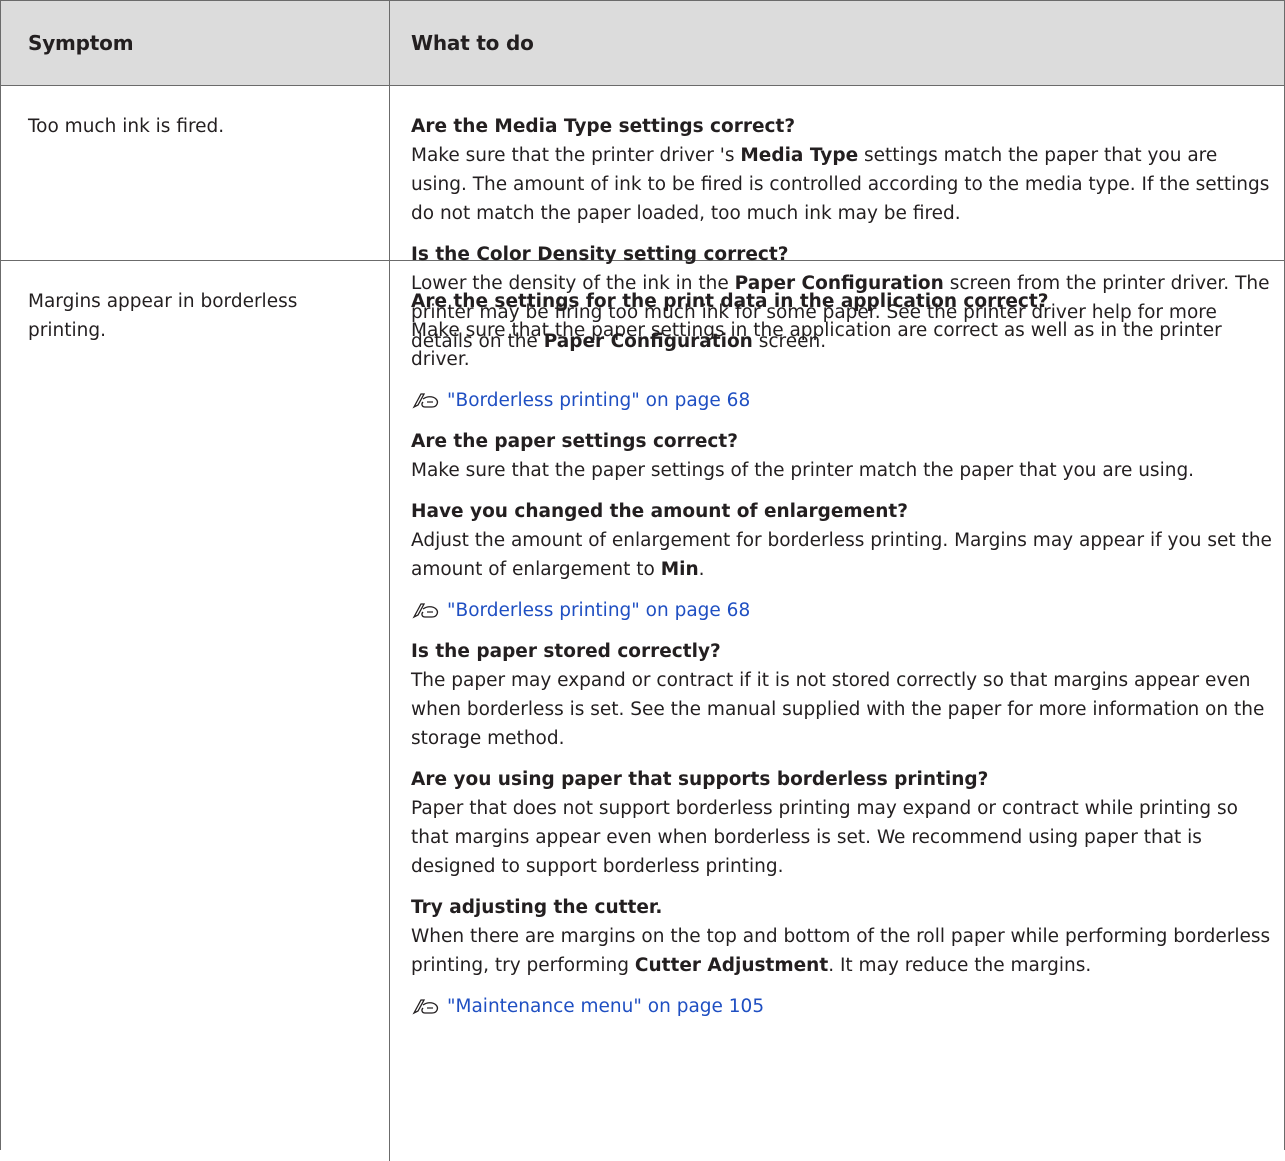  What do you see at coordinates (195, 43) in the screenshot?
I see `header-symptom: Symptom` at bounding box center [195, 43].